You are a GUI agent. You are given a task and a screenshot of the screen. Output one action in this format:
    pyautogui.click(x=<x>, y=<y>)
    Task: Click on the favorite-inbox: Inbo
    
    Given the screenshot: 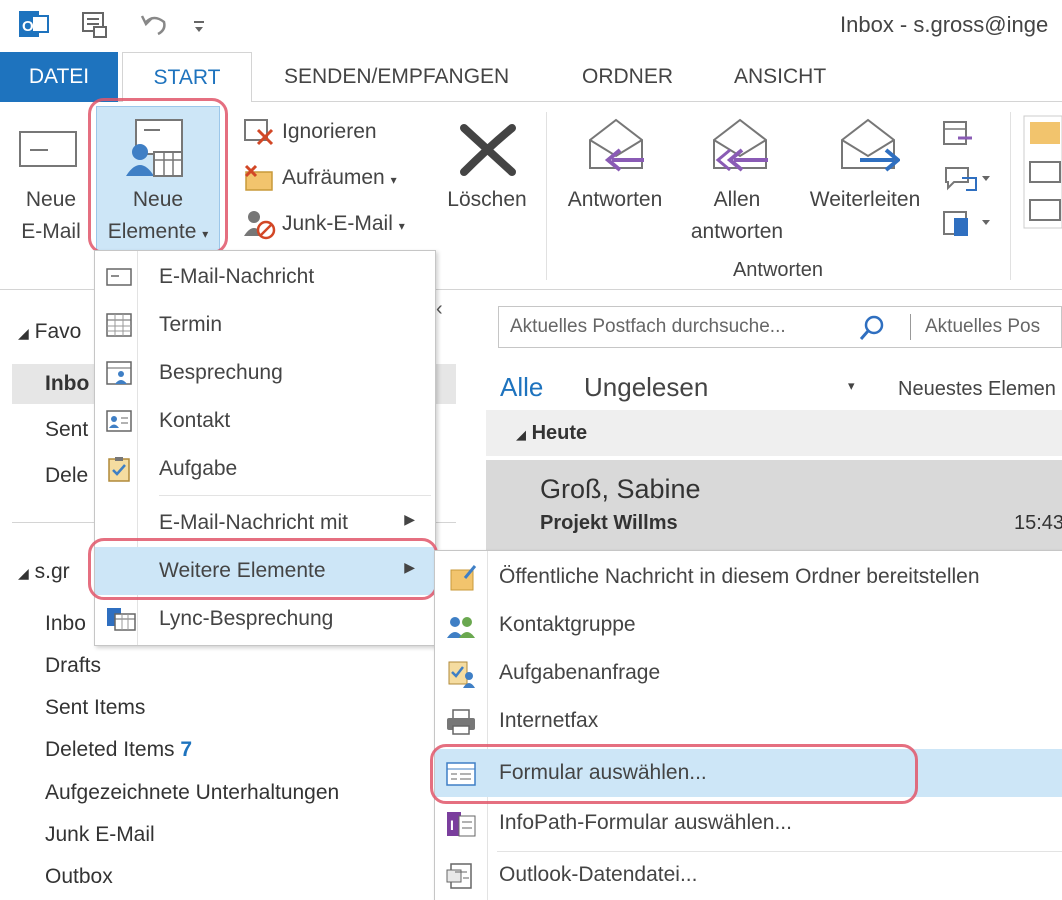 What is the action you would take?
    pyautogui.click(x=67, y=384)
    